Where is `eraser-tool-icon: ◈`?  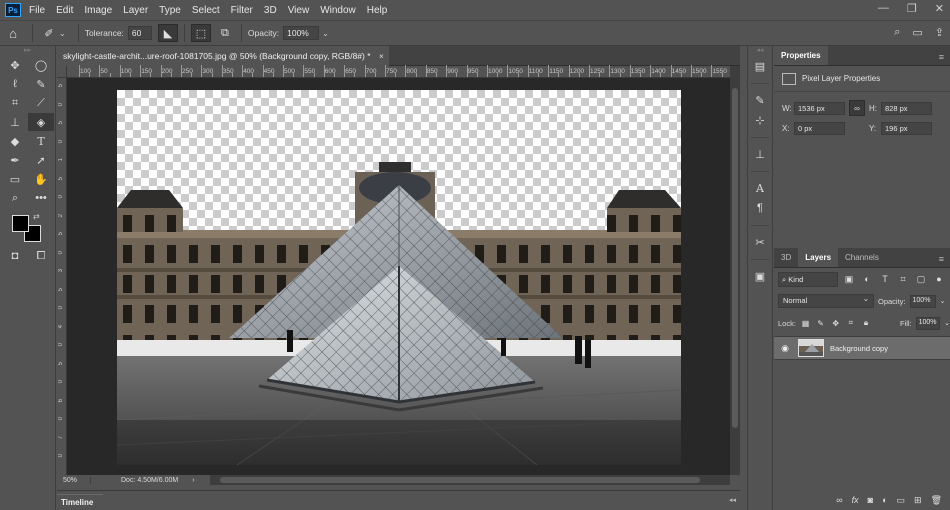 eraser-tool-icon: ◈ is located at coordinates (41, 122).